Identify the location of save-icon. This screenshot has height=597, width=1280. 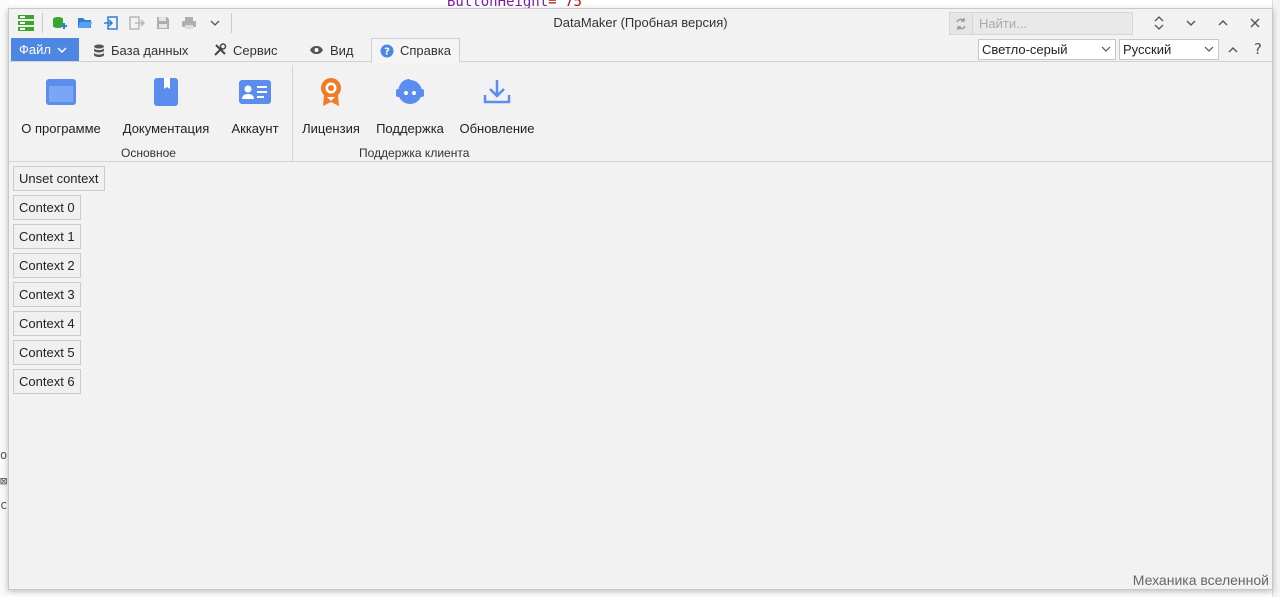
(163, 23).